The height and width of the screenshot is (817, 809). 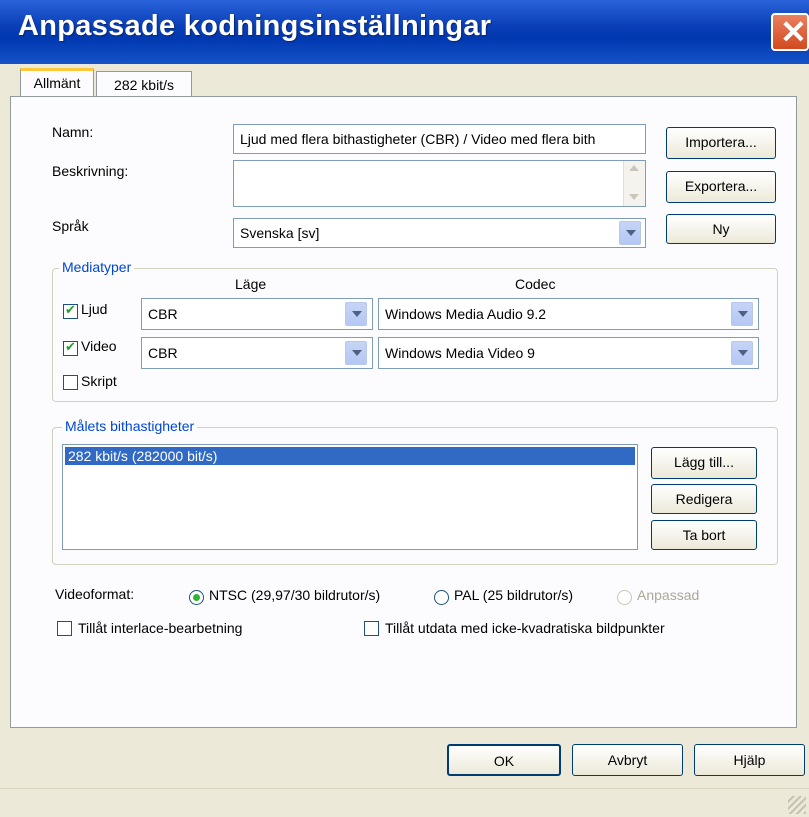 I want to click on description-label: Beskrivning:, so click(x=90, y=171).